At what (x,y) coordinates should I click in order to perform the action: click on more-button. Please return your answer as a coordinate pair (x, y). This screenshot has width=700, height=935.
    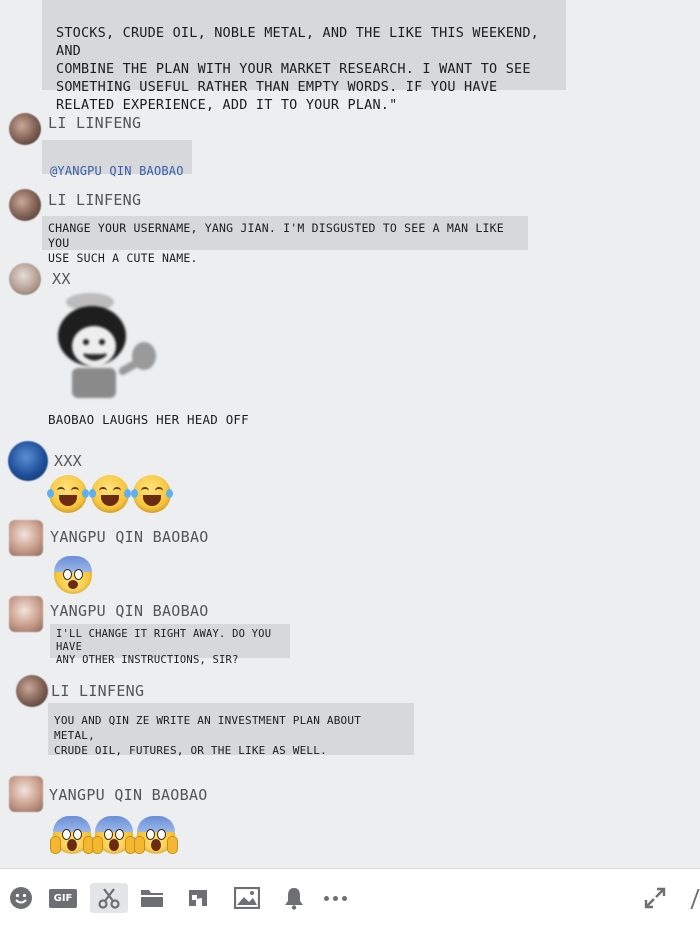
    Looking at the image, I should click on (335, 898).